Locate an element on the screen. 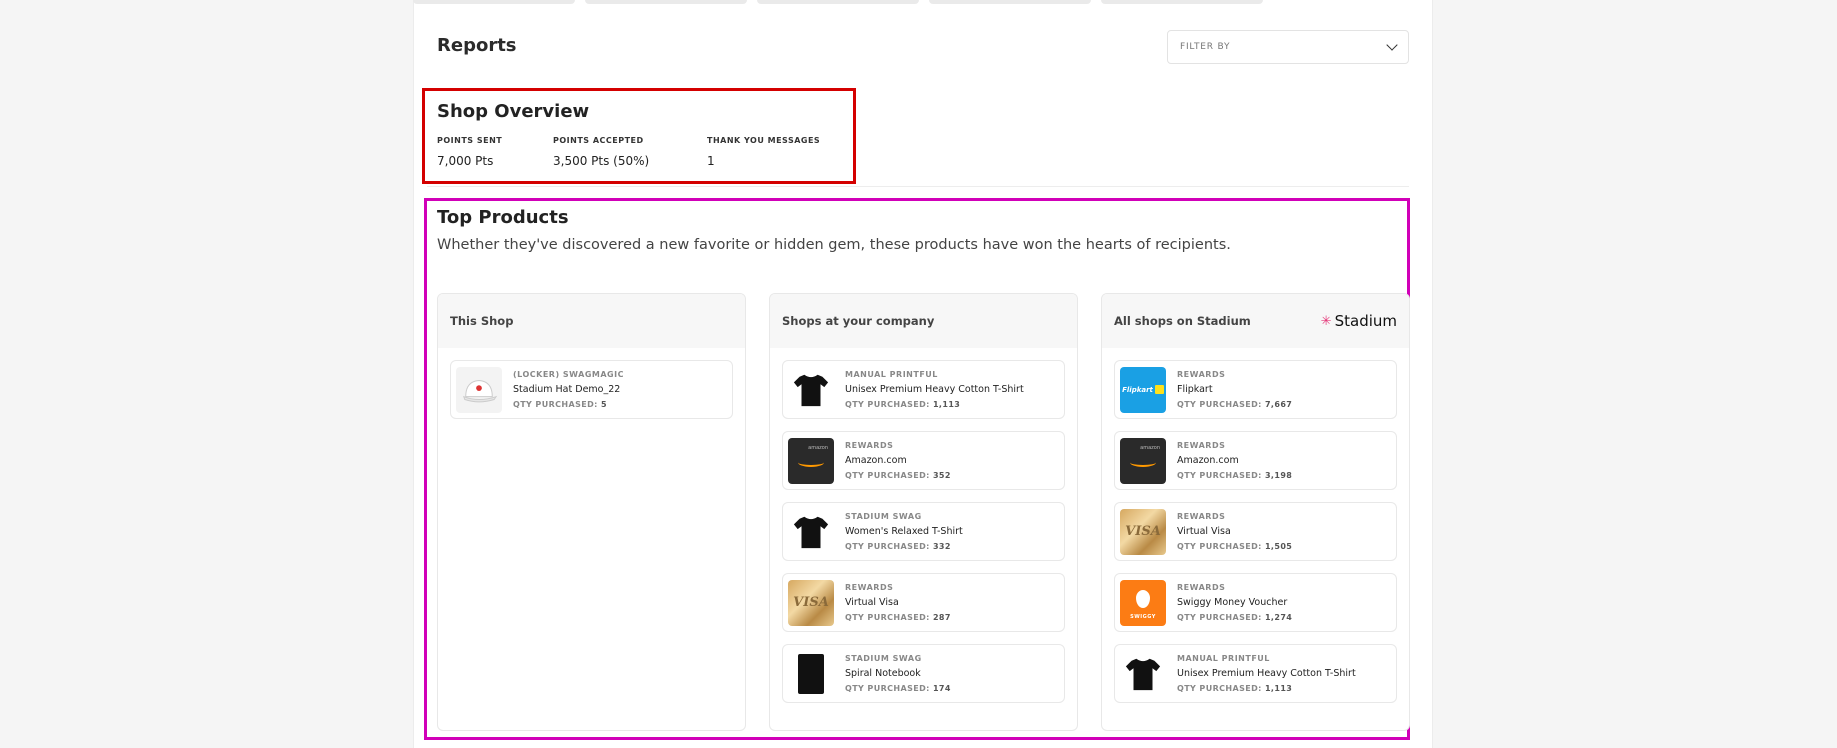  flipkart-icon: Flipkart is located at coordinates (1143, 389).